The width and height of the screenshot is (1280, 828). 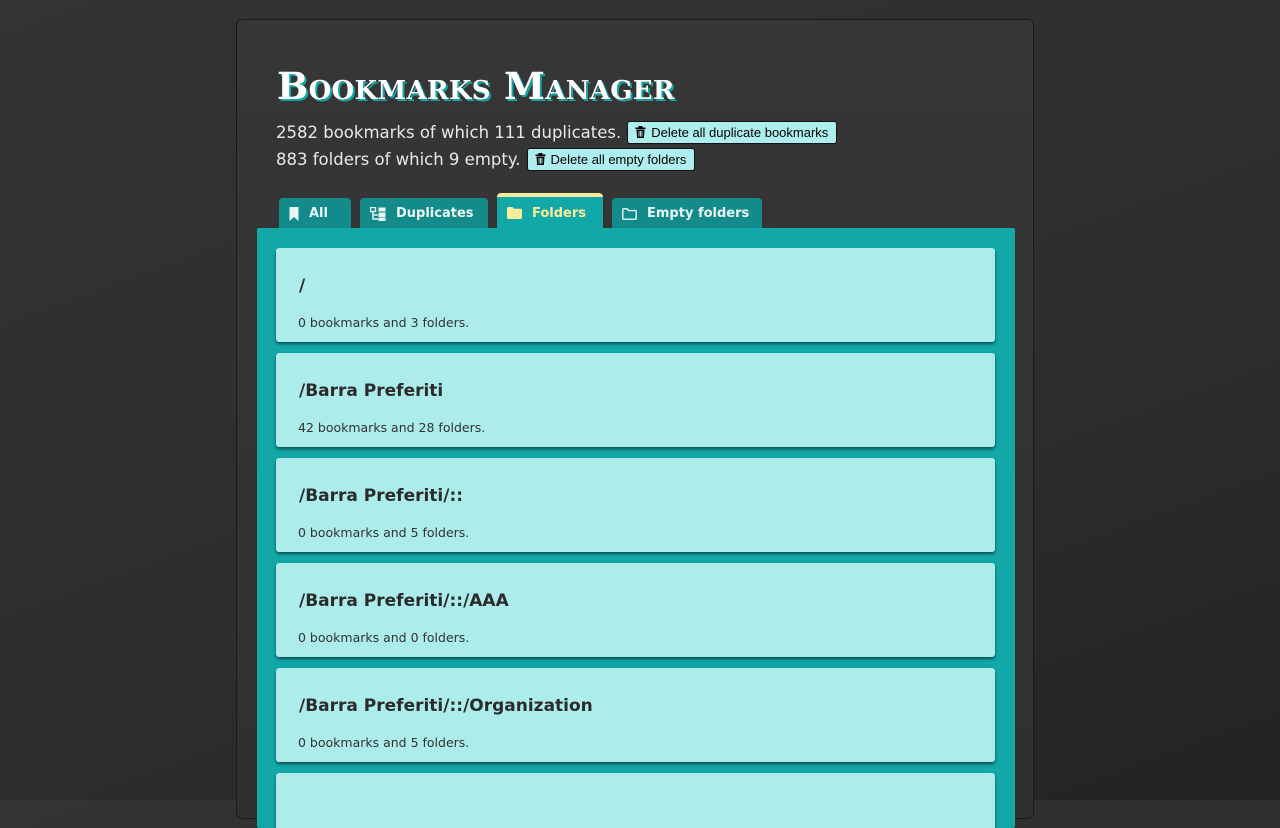 What do you see at coordinates (740, 132) in the screenshot?
I see `delete-duplicates-label: Delete all duplicate bookmarks` at bounding box center [740, 132].